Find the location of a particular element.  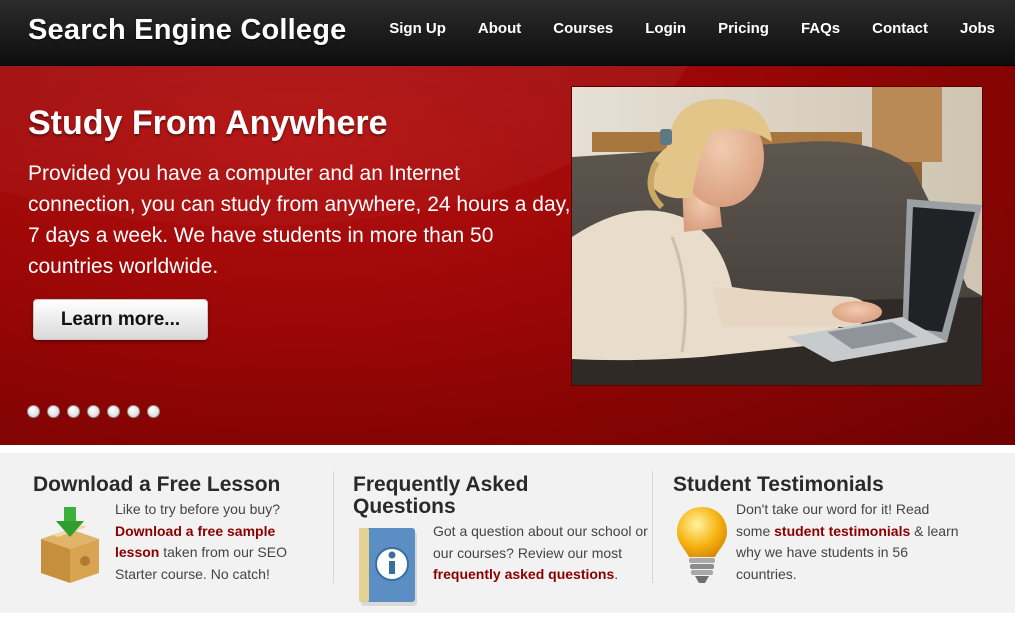

nav-pricing: Pricing is located at coordinates (743, 28).